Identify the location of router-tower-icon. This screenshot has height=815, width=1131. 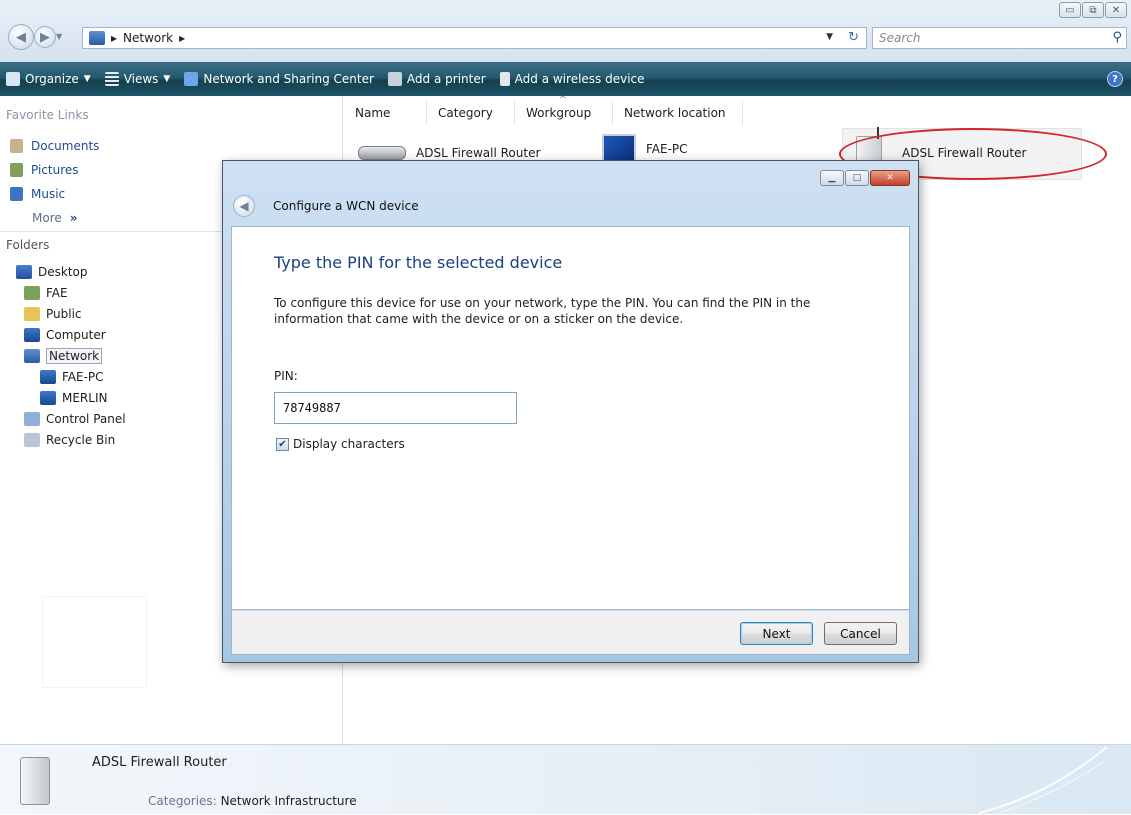
(35, 781).